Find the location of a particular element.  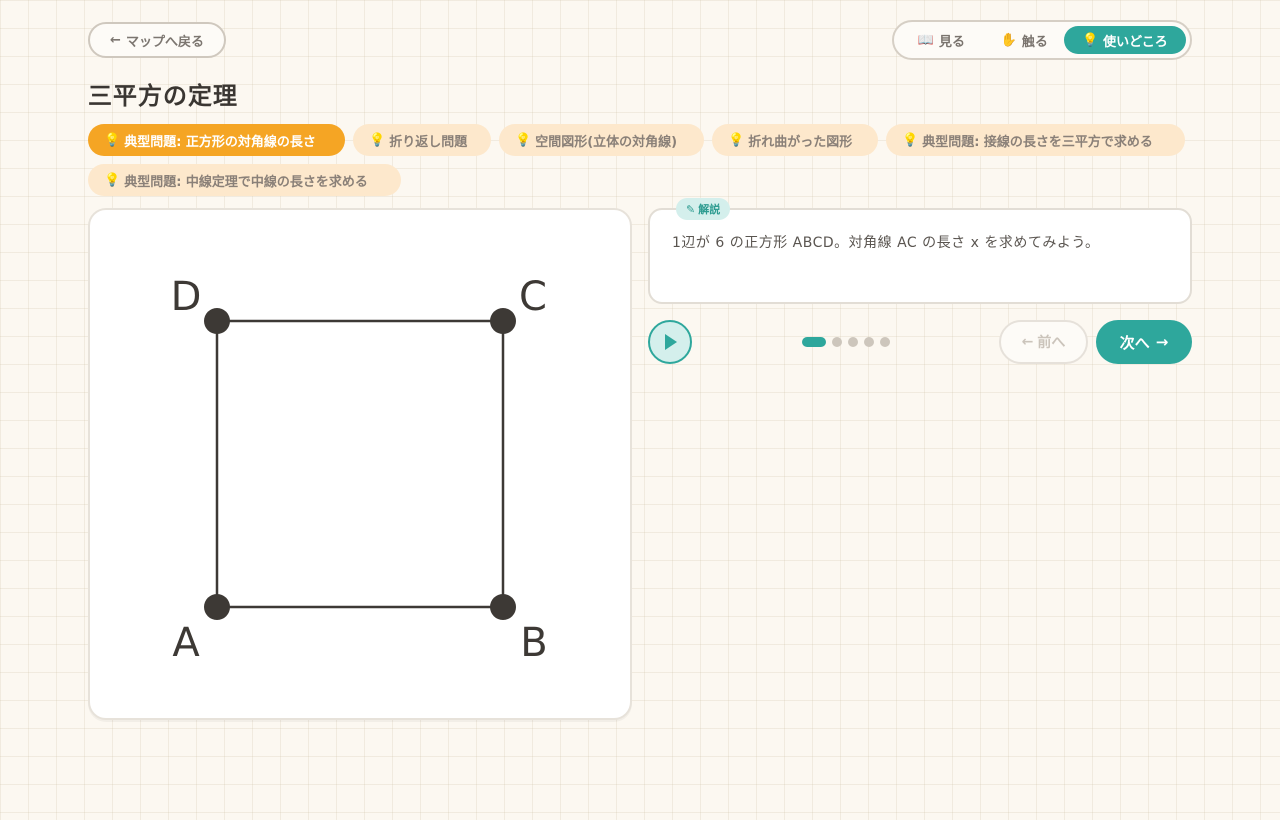

label-b: B is located at coordinates (533, 643).